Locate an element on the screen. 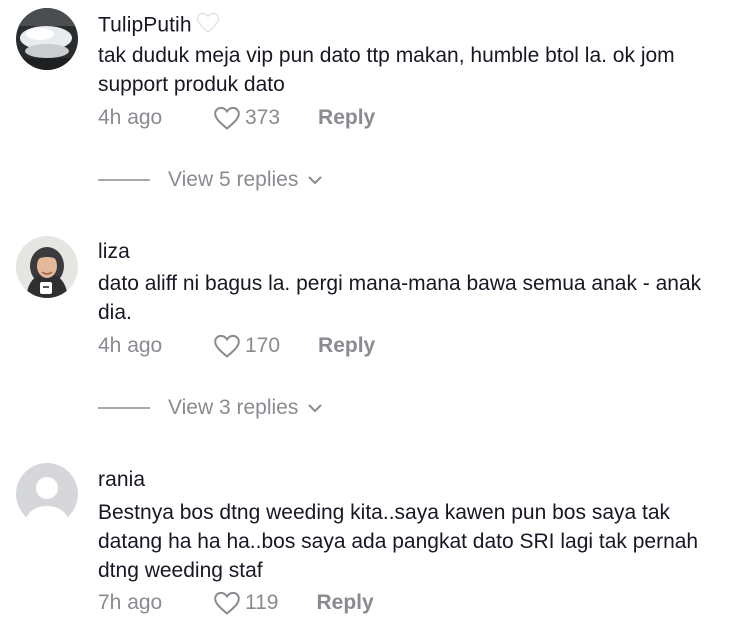 The image size is (748, 630). comment-meta: 4h ago 170 Reply is located at coordinates (236, 346).